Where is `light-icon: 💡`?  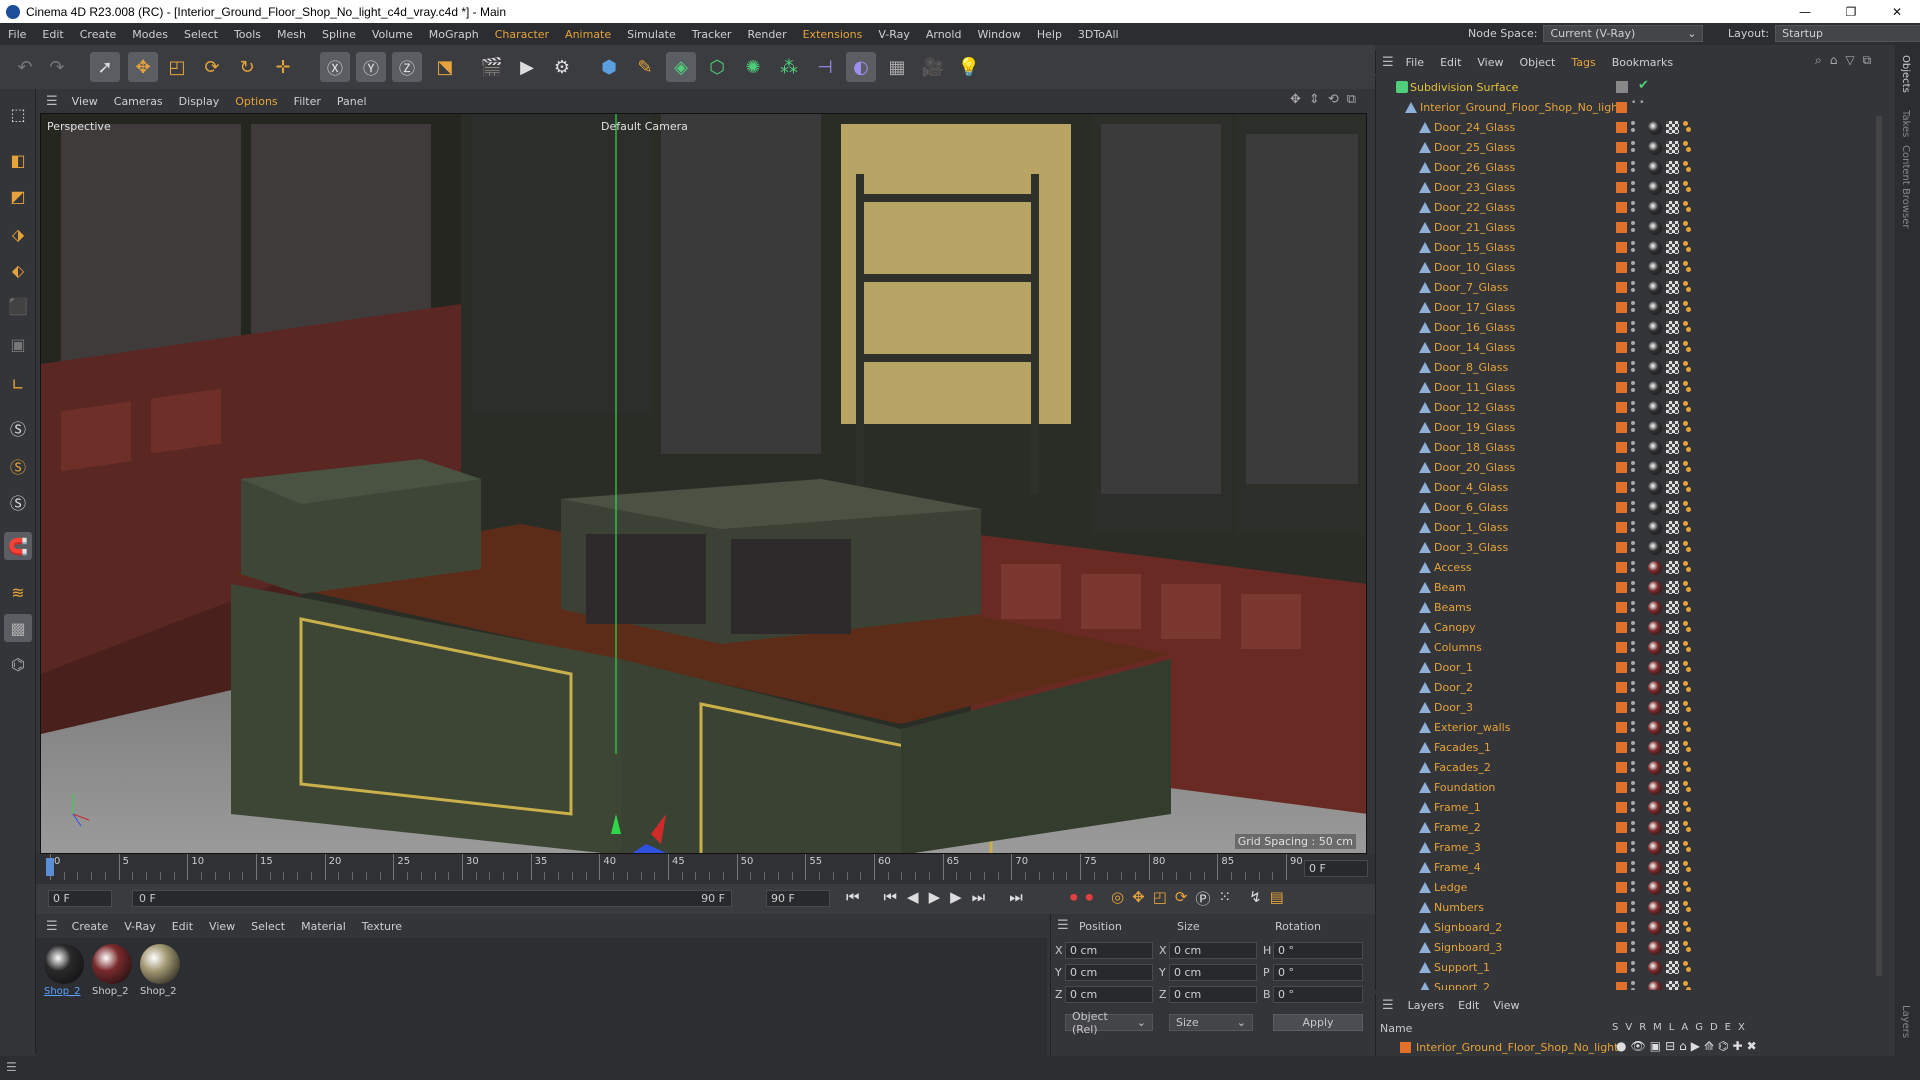
light-icon: 💡 is located at coordinates (969, 67).